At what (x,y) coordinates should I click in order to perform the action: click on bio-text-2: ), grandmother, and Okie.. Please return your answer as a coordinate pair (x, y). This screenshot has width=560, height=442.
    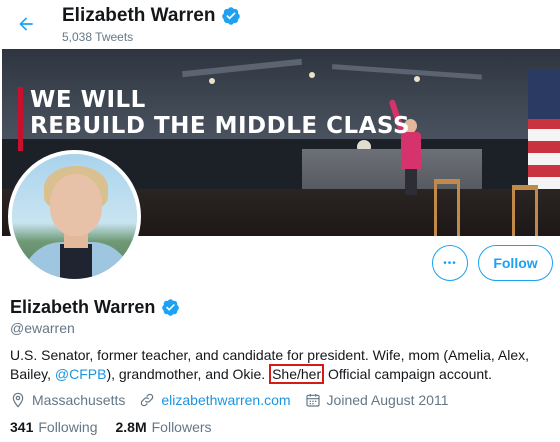
    Looking at the image, I should click on (188, 374).